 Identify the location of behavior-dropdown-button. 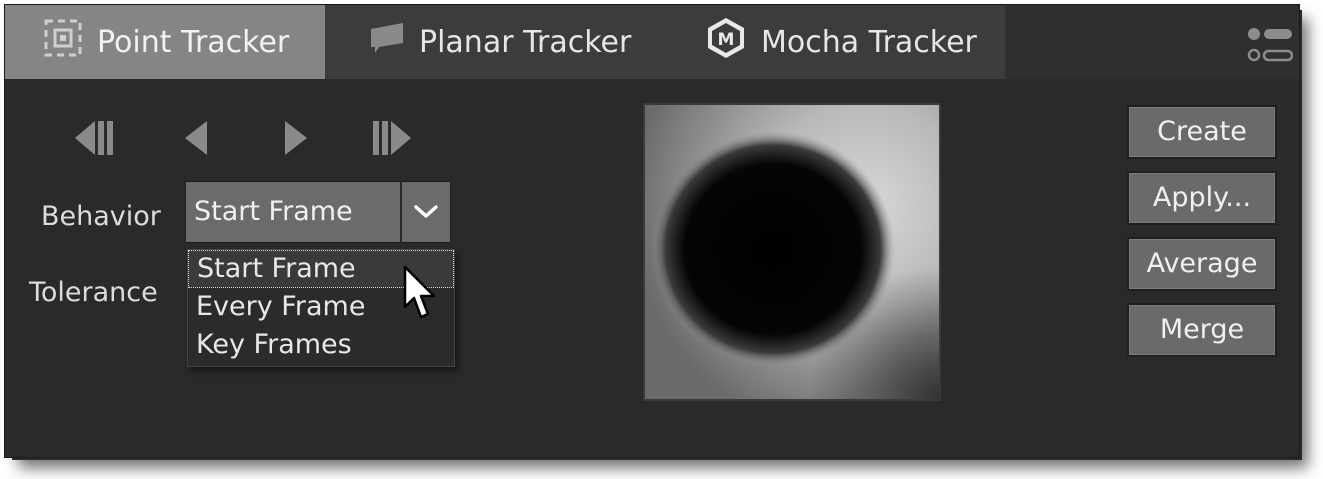
(426, 212).